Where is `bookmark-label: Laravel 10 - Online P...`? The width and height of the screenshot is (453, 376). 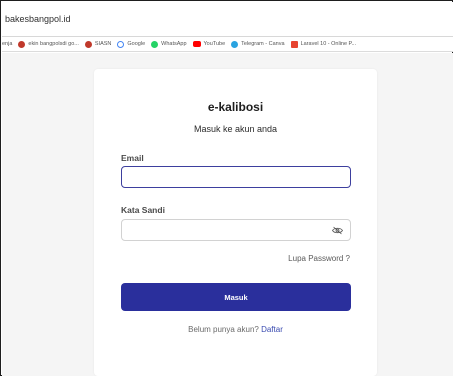
bookmark-label: Laravel 10 - Online P... is located at coordinates (328, 44).